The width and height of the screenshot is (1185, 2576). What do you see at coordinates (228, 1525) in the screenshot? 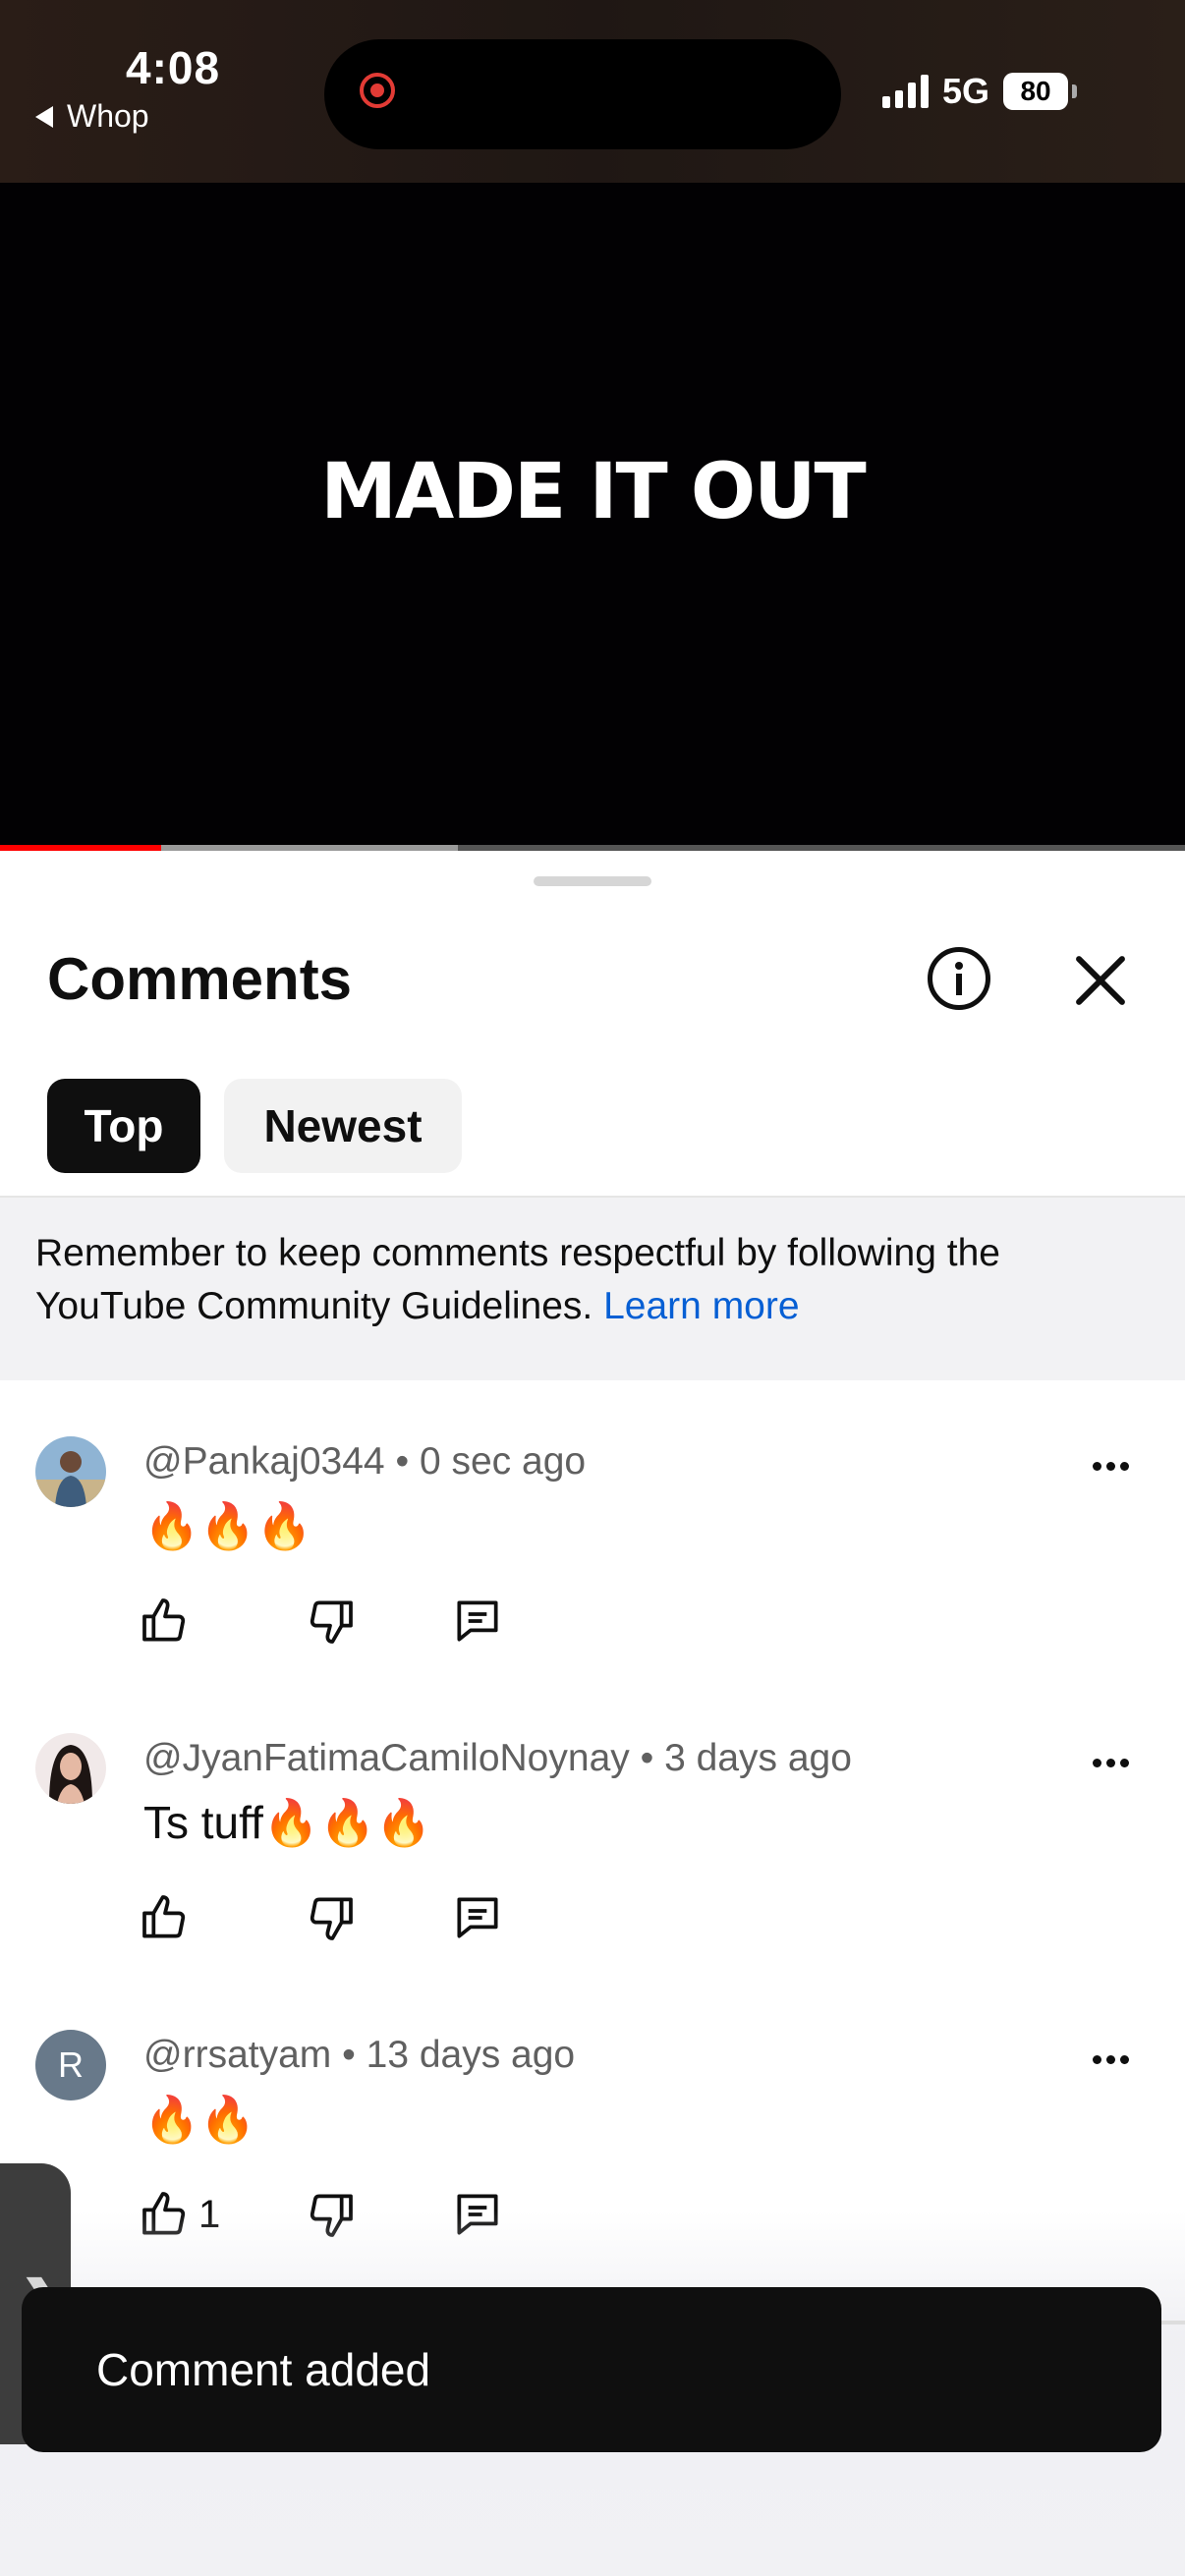
I see `comment-text: 🔥🔥🔥` at bounding box center [228, 1525].